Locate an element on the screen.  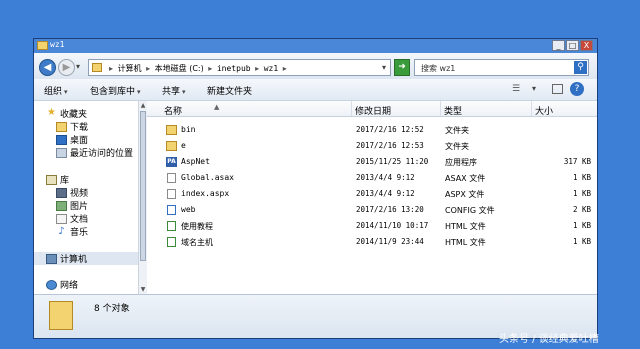
sidebar-item-music: ♪ 音乐 is located at coordinates (72, 231).